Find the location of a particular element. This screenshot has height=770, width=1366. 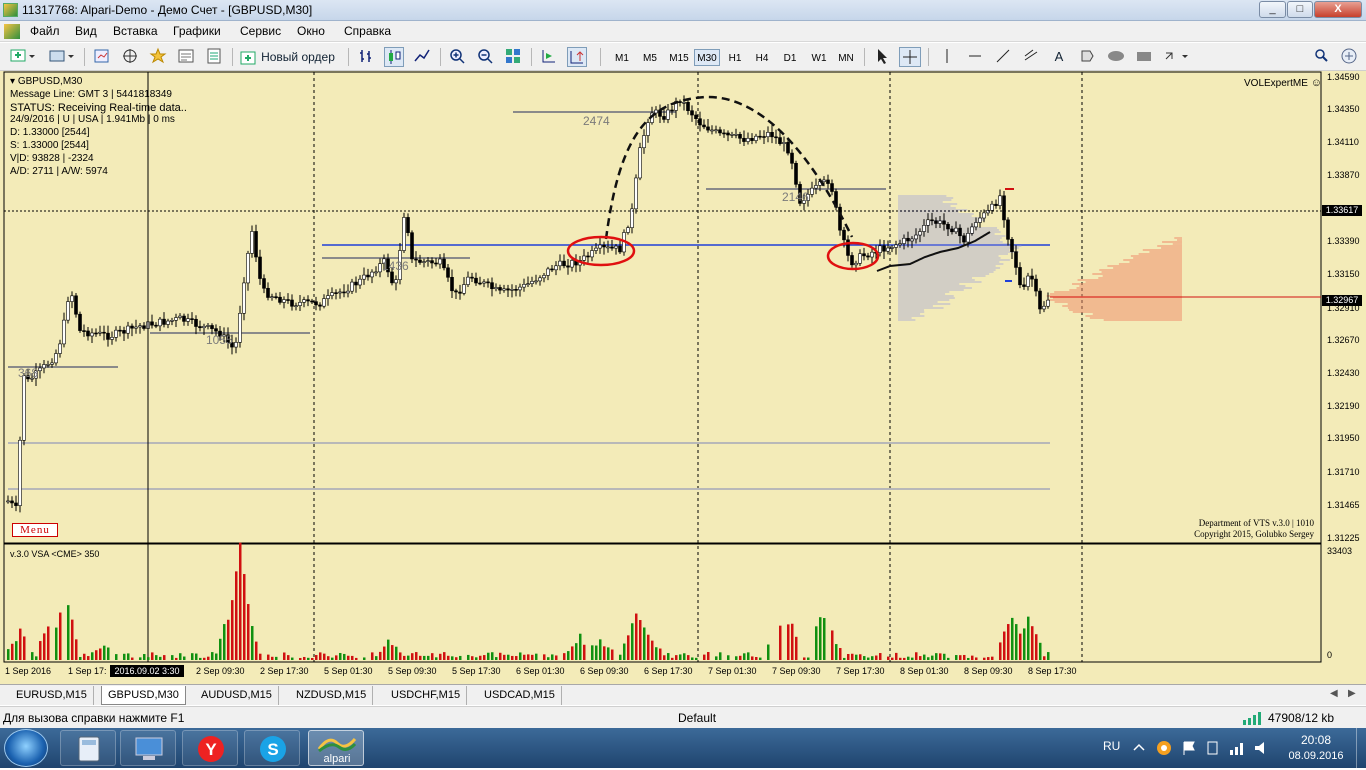

terminal-icon is located at coordinates (186, 57).